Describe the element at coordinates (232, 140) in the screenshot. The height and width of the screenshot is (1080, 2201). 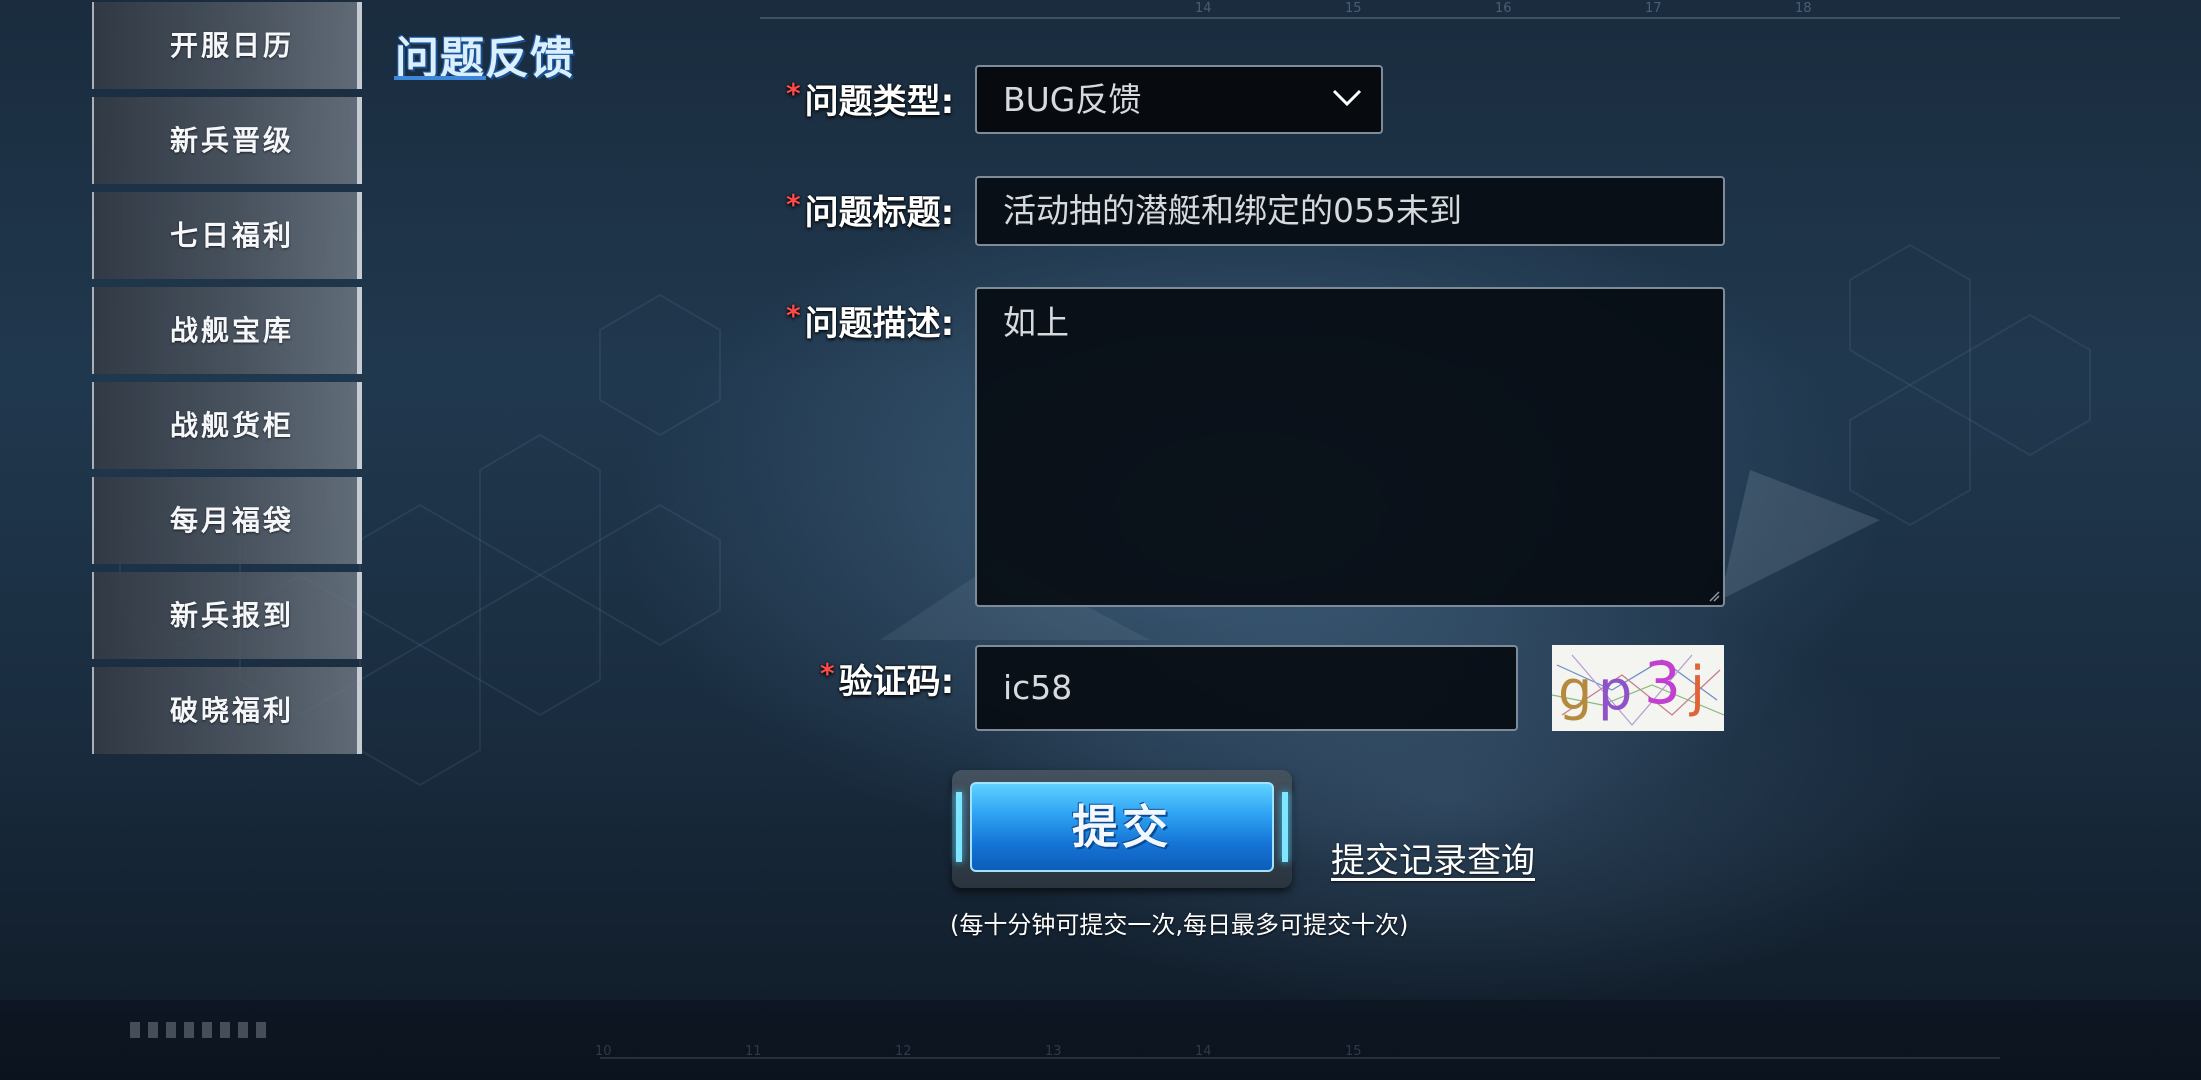
I see `sidebar-item-label: 新兵晋级` at that location.